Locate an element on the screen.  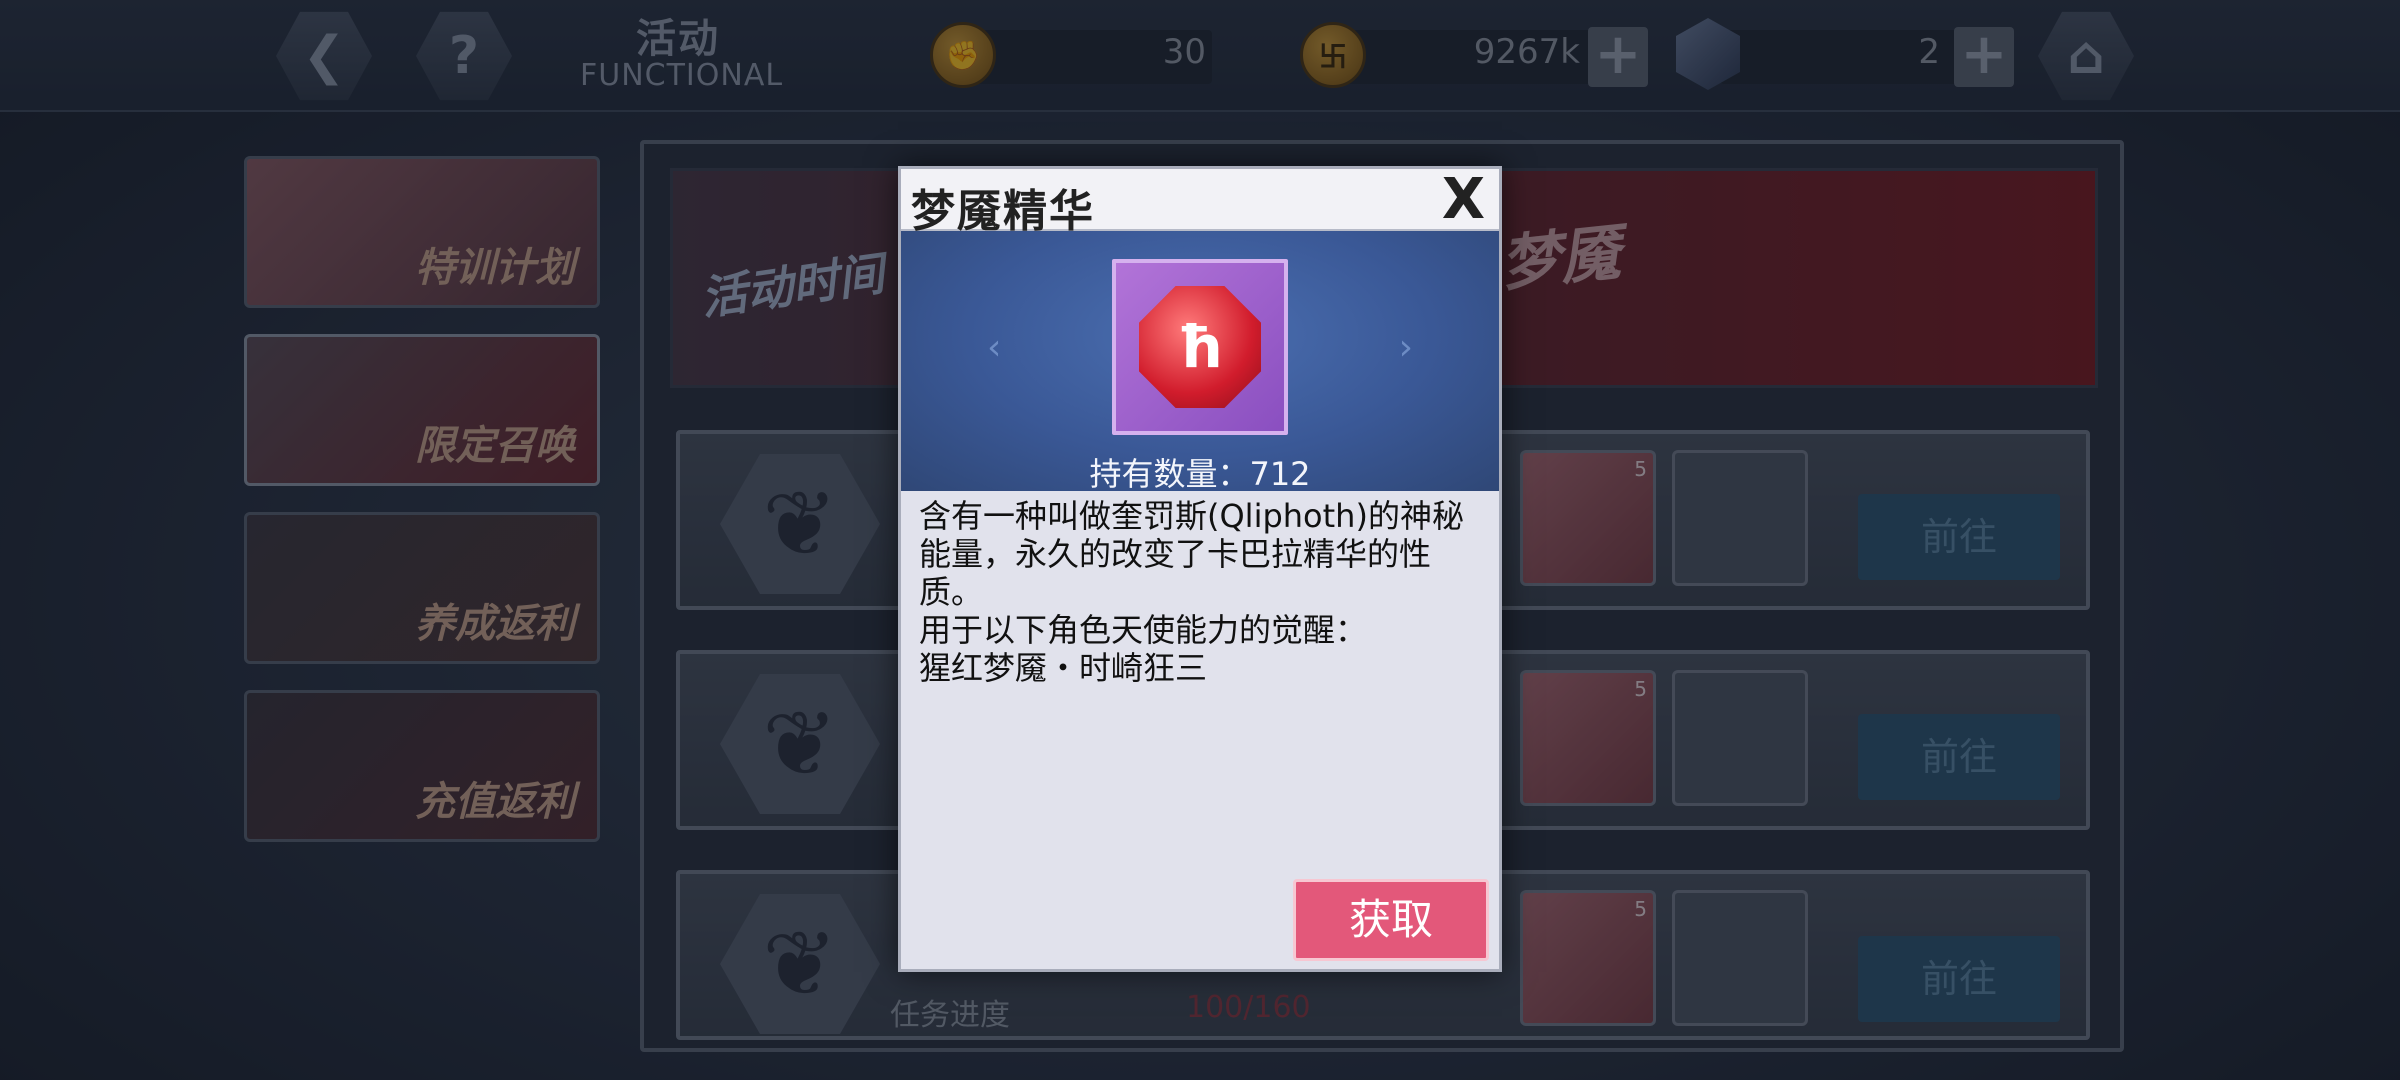
desc-line: 含有一种叫做奎罚斯(Qliphoth)的神秘 is located at coordinates (1191, 516).